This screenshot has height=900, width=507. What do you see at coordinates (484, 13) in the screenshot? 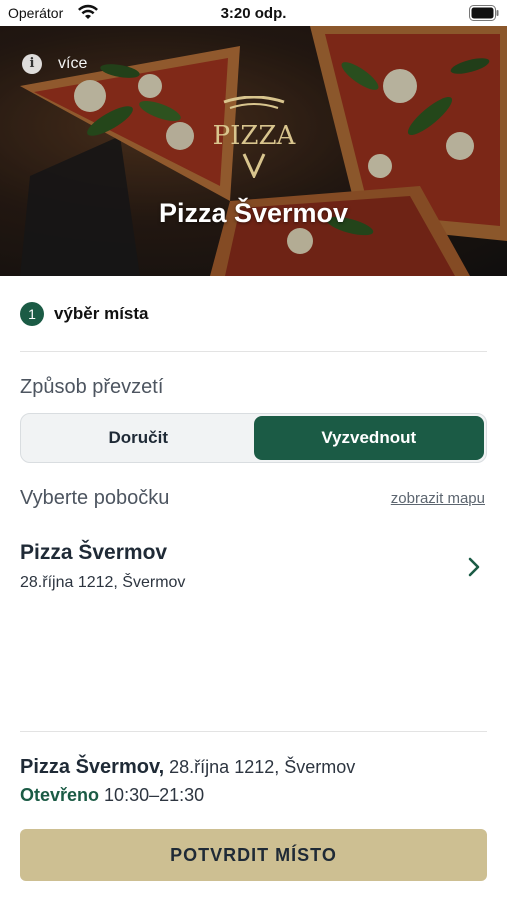
I see `battery-icon` at bounding box center [484, 13].